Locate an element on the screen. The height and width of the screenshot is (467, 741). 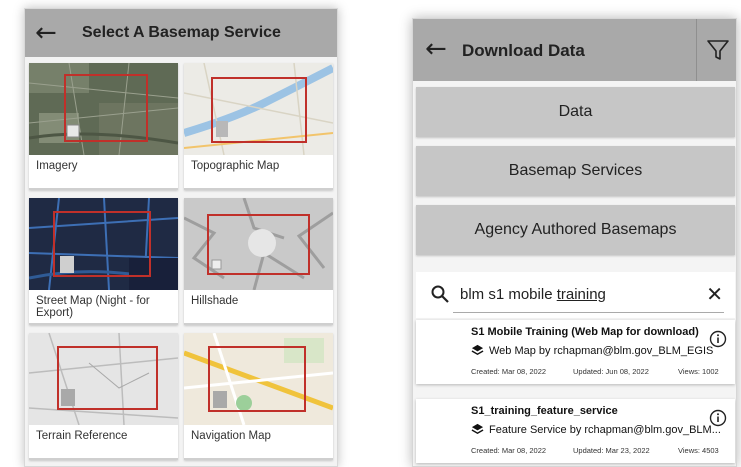
basemap-card-topographic: Topographic Map is located at coordinates (258, 126).